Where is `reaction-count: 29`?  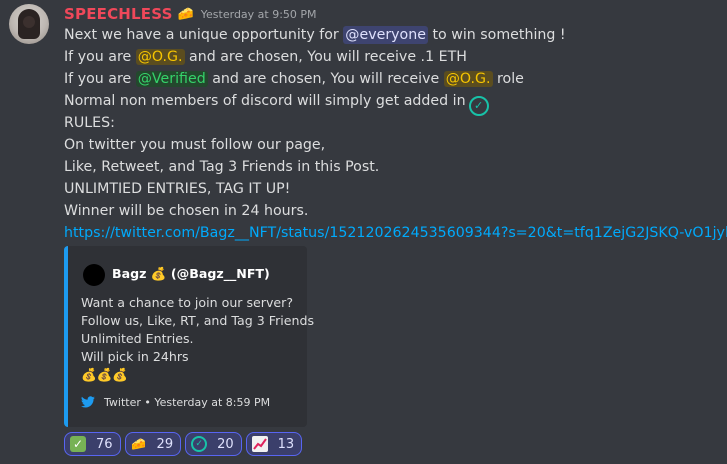 reaction-count: 29 is located at coordinates (165, 444).